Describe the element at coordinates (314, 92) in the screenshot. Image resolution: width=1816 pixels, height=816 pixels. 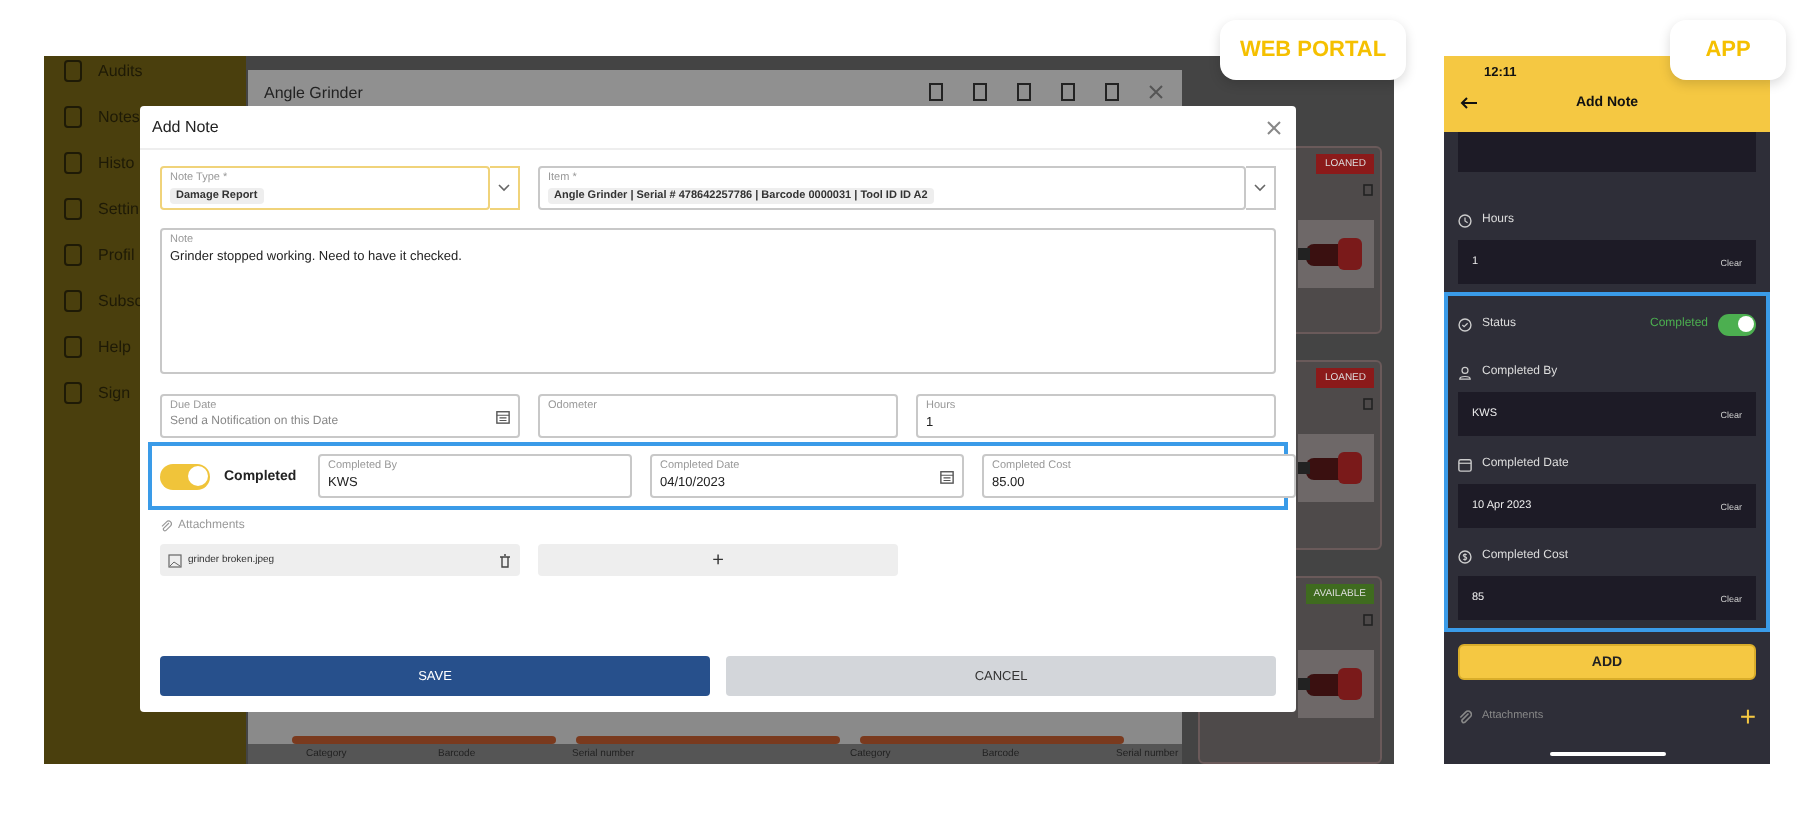
I see `panel-title: Angle Grinder` at that location.